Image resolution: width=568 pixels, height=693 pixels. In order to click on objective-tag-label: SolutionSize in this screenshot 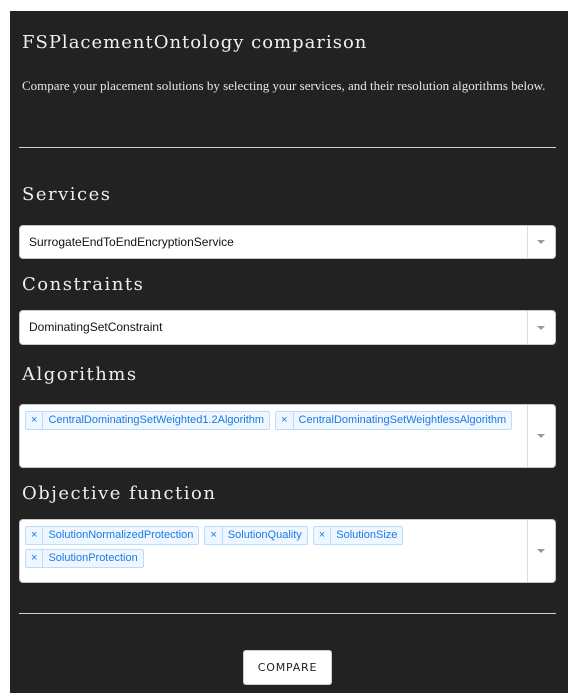, I will do `click(367, 535)`.